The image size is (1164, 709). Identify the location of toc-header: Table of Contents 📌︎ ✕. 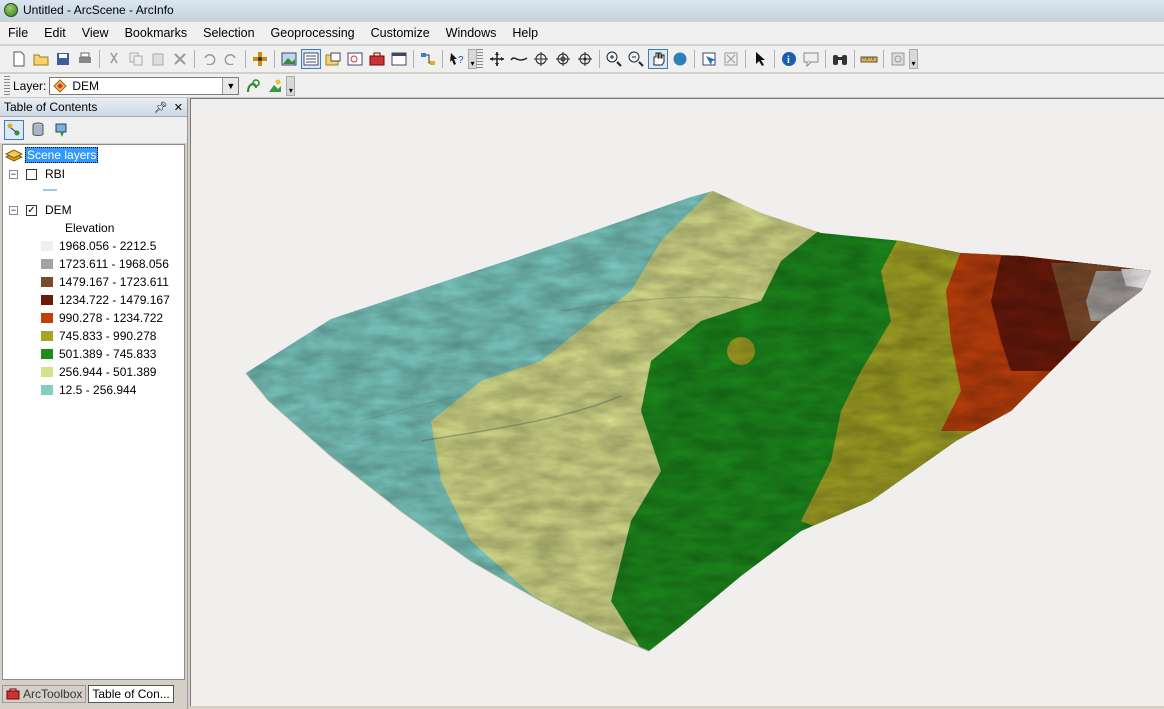
(93, 107).